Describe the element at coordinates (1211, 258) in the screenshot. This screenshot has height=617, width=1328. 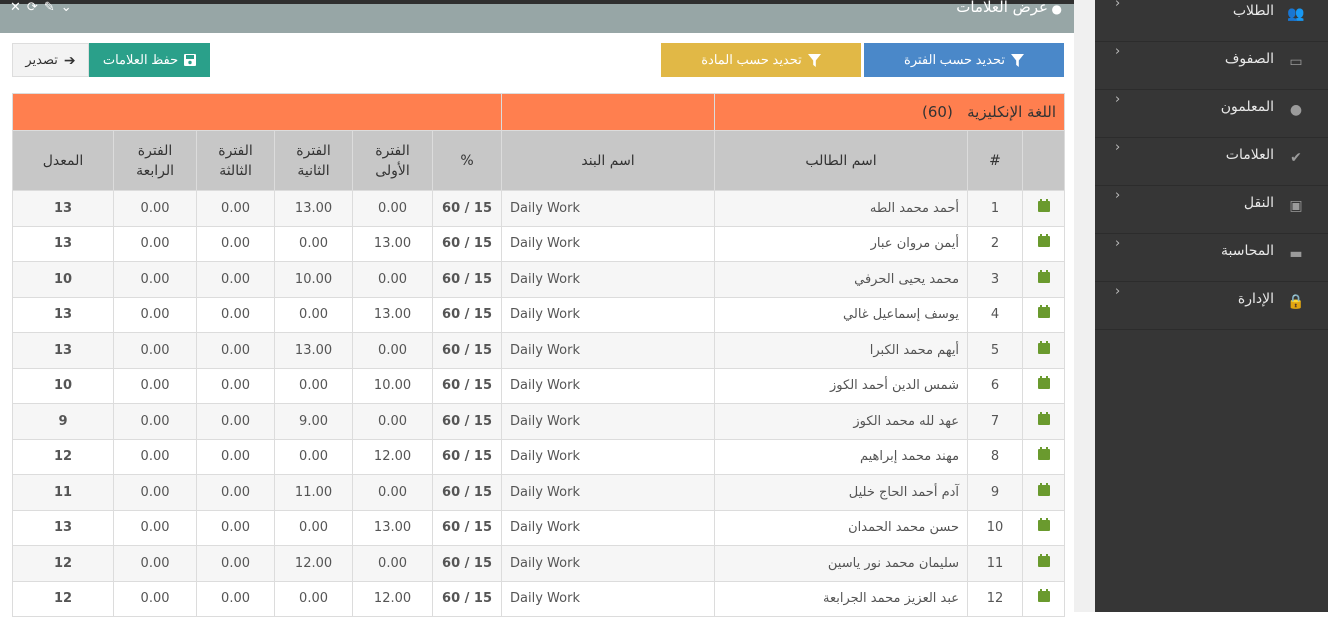
I see `sidebar-item-5: › ▬ المحاسبة` at that location.